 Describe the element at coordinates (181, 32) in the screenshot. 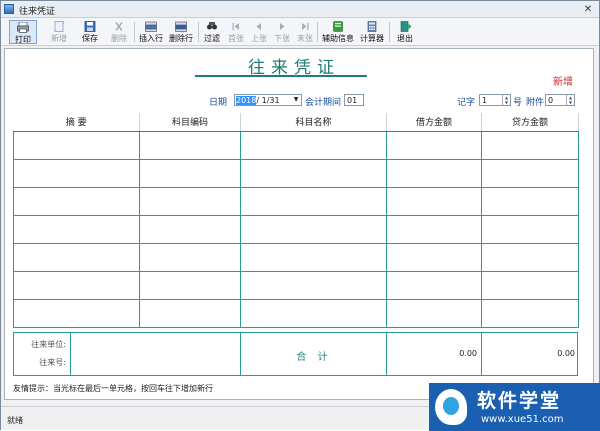

I see `delete-row-button: 删除行` at that location.